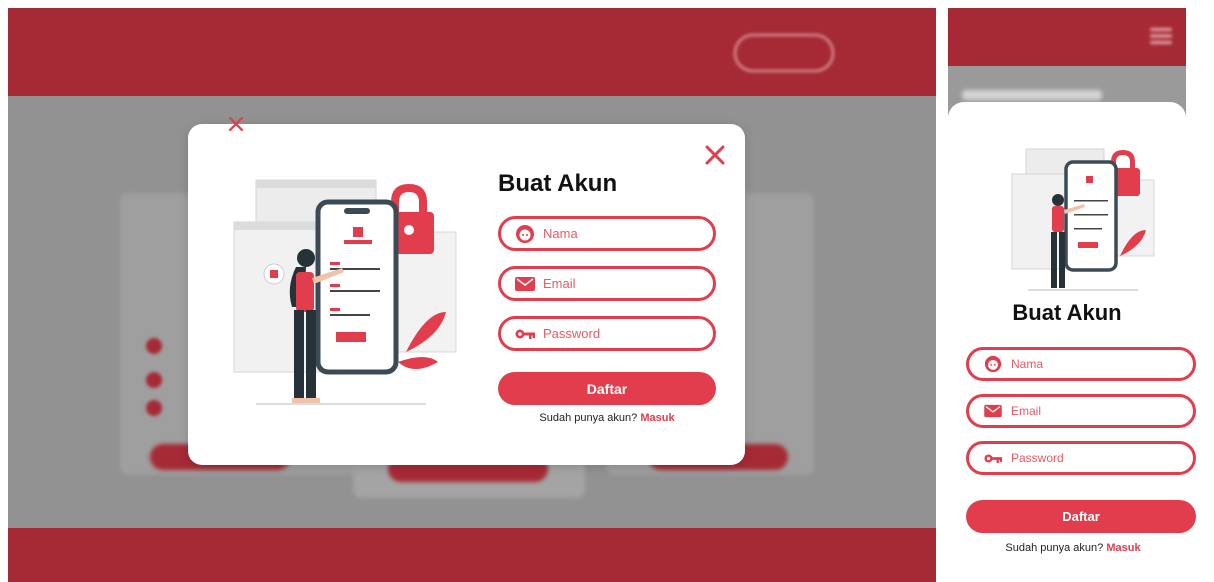  I want to click on password-input, so click(623, 333).